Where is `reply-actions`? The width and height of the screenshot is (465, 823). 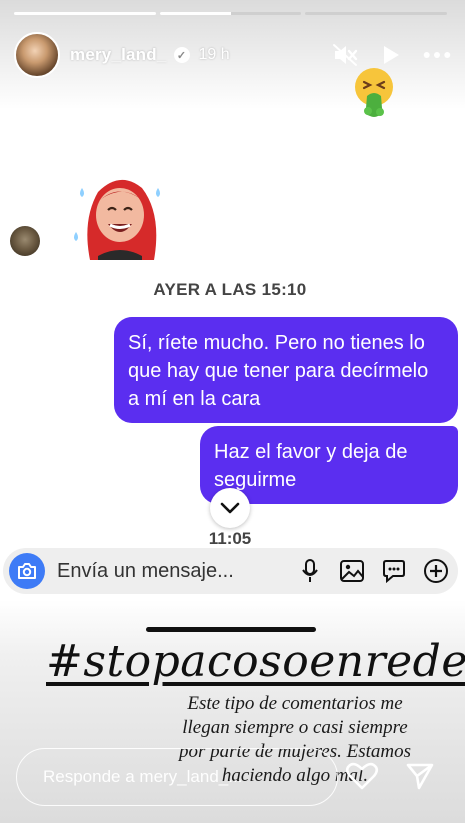 reply-actions is located at coordinates (391, 776).